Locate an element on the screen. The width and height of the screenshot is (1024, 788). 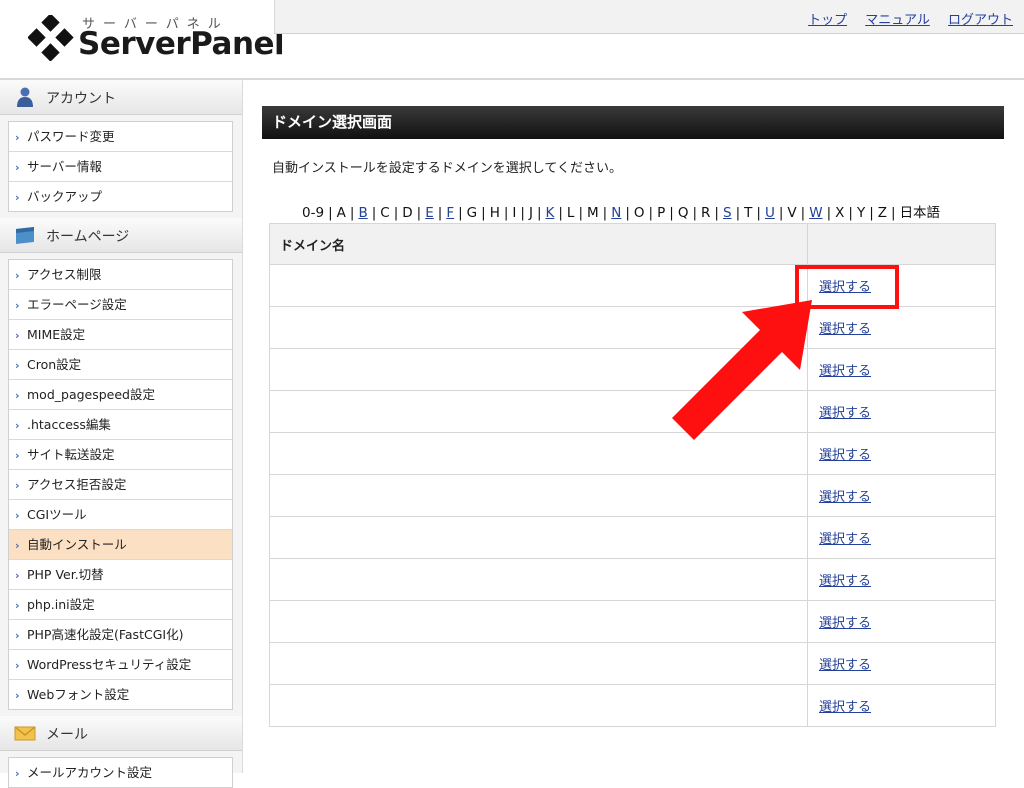
sidebar-item-cgi-tools: › CGIツール is located at coordinates (120, 515).